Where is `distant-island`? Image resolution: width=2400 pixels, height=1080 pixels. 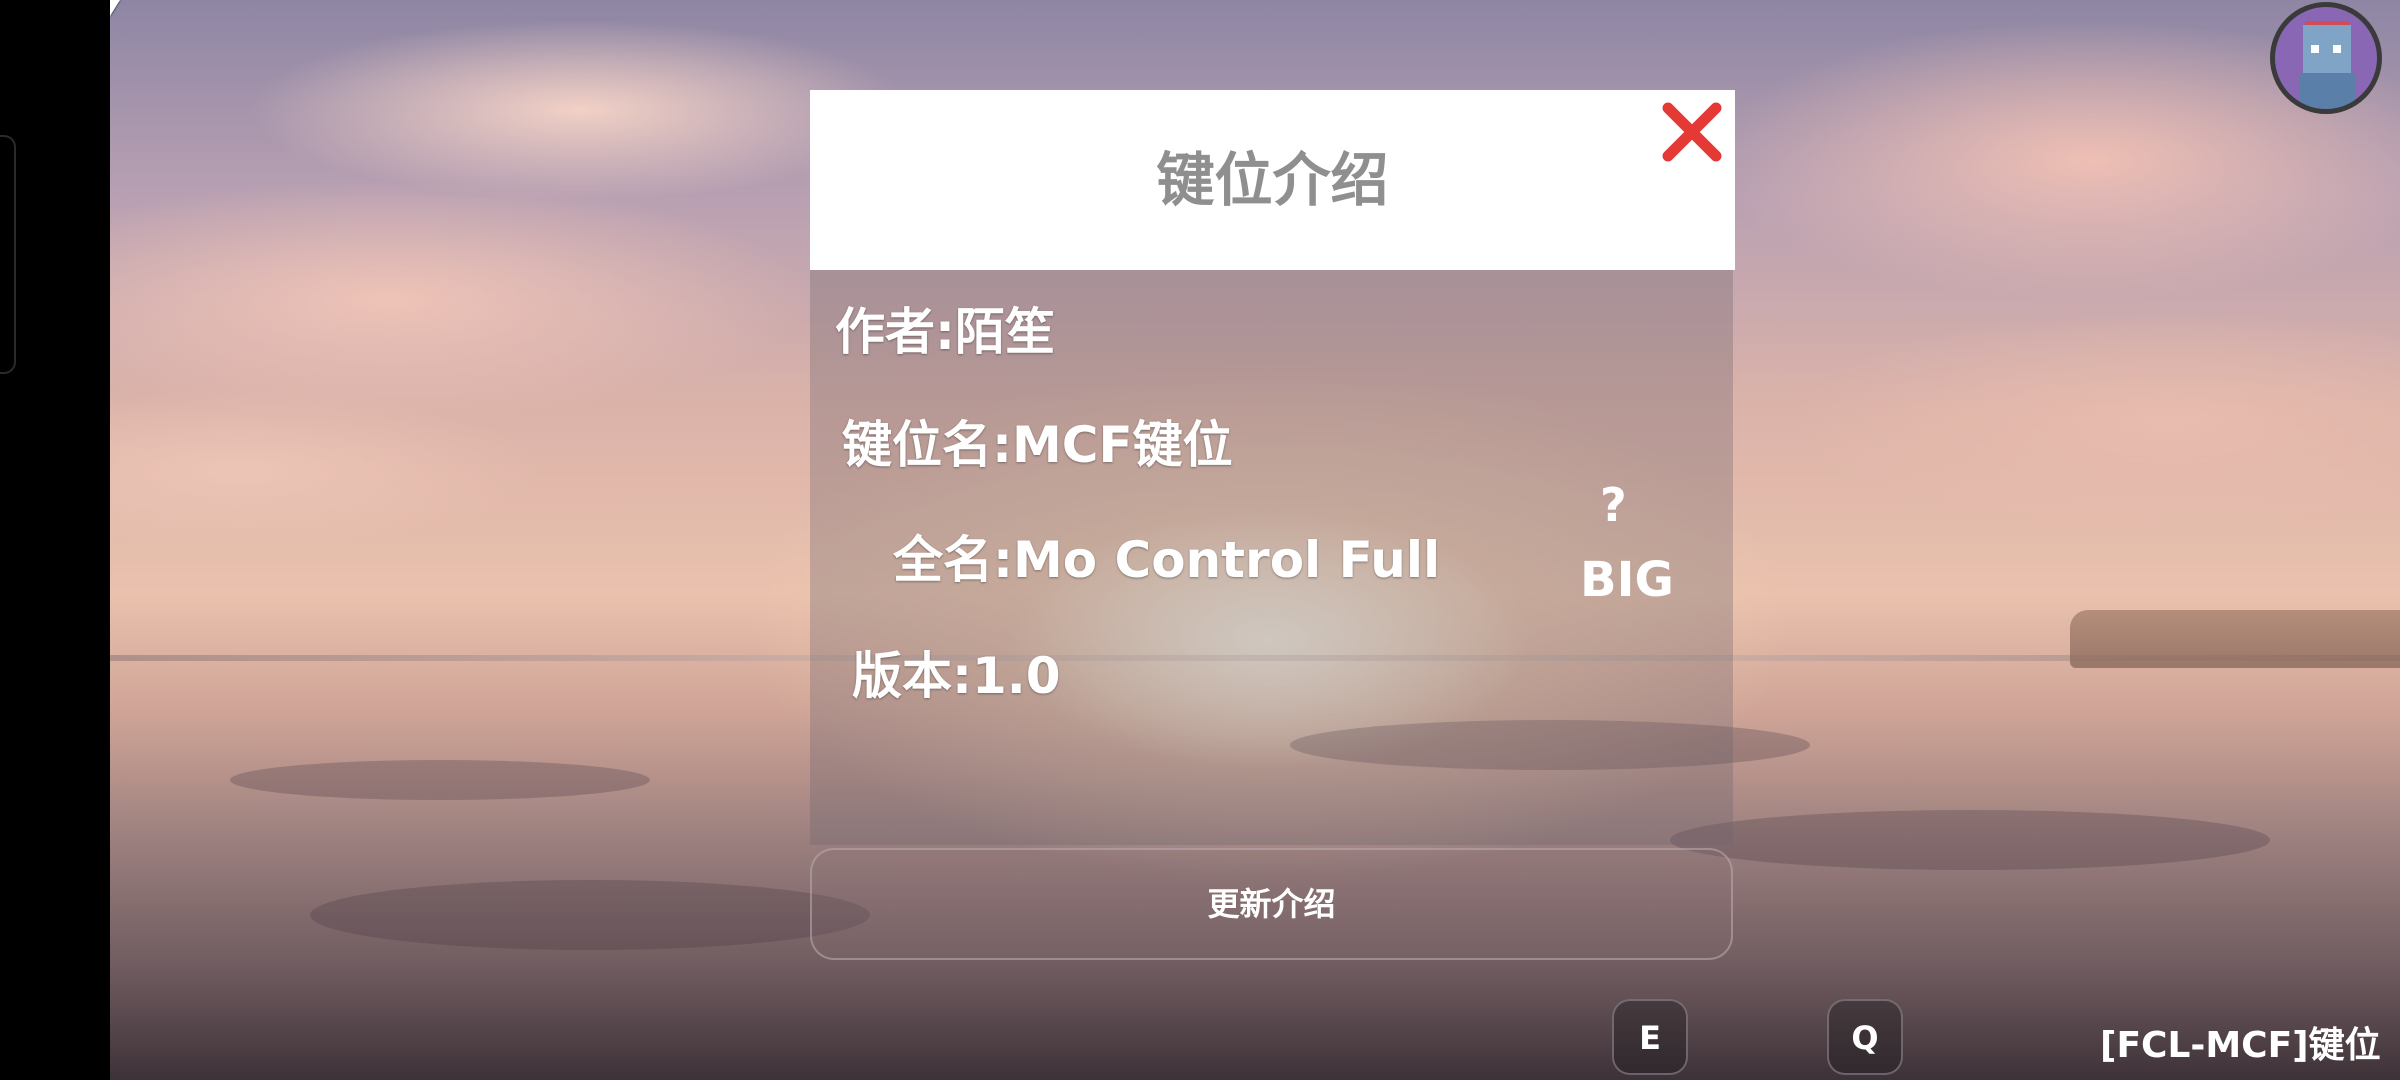
distant-island is located at coordinates (2235, 639).